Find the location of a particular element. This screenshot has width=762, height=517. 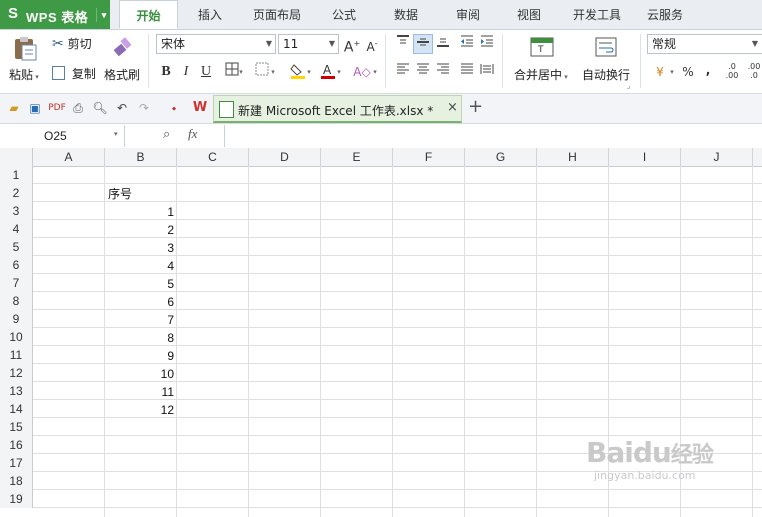

align-bottom-icon is located at coordinates (443, 44).